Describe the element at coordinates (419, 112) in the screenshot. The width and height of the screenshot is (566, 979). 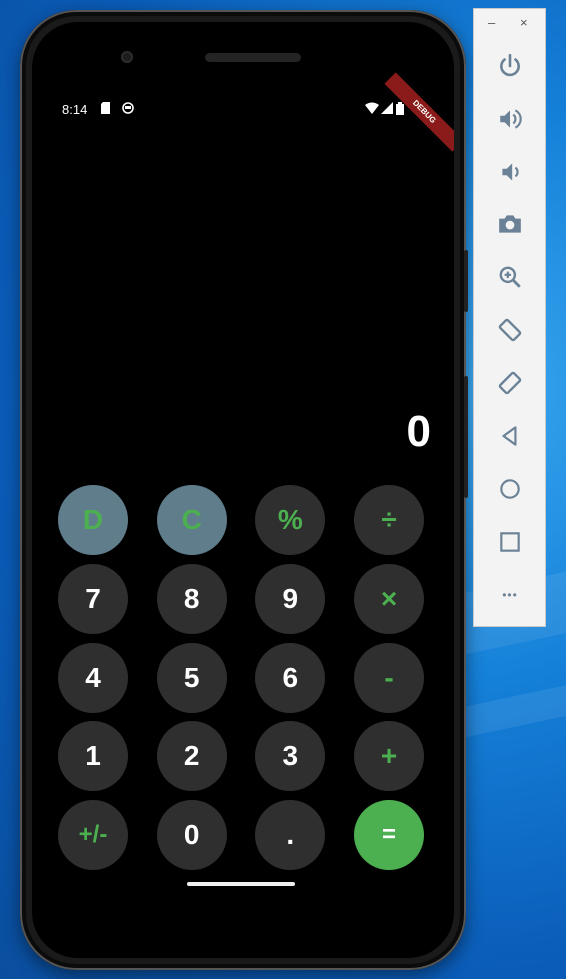
I see `debug-banner: DEBUG` at that location.